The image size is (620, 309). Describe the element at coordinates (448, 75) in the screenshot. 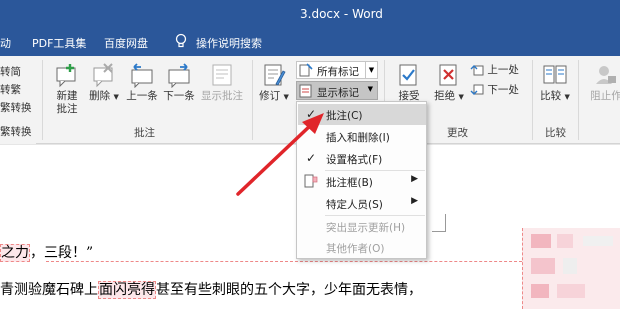

I see `reject-icon` at that location.